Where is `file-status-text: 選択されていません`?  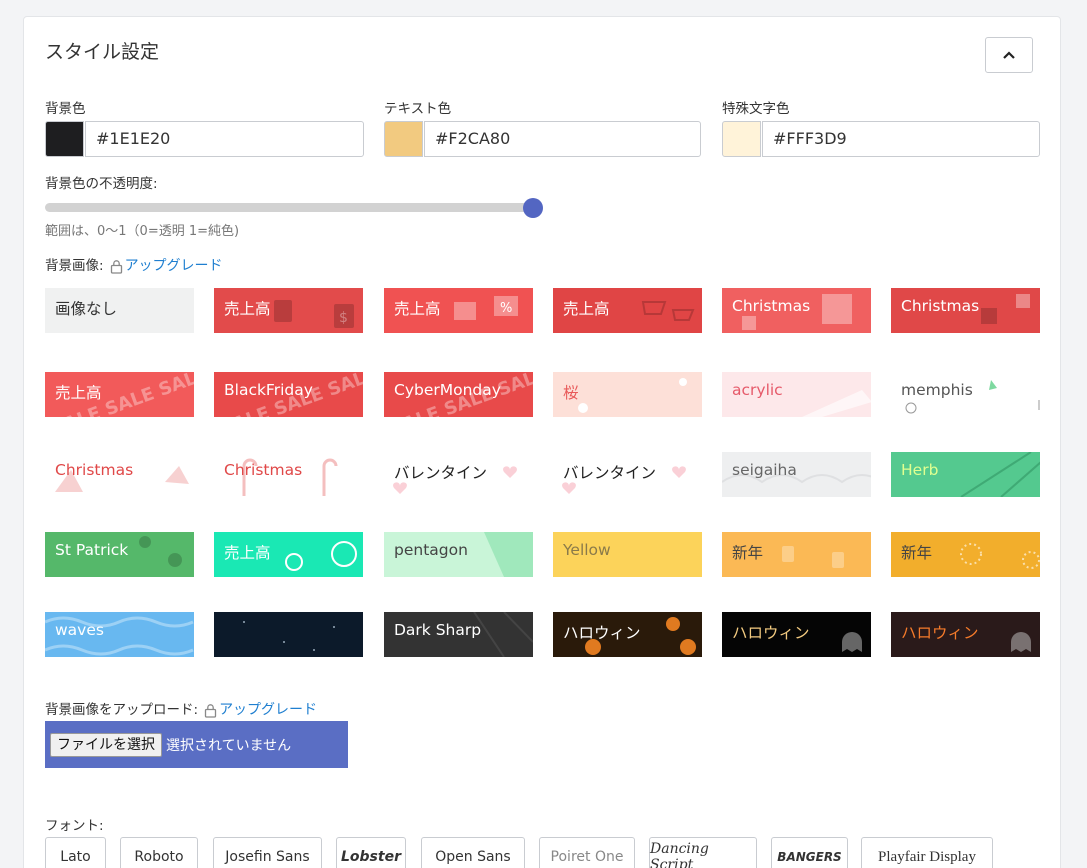
file-status-text: 選択されていません is located at coordinates (229, 746).